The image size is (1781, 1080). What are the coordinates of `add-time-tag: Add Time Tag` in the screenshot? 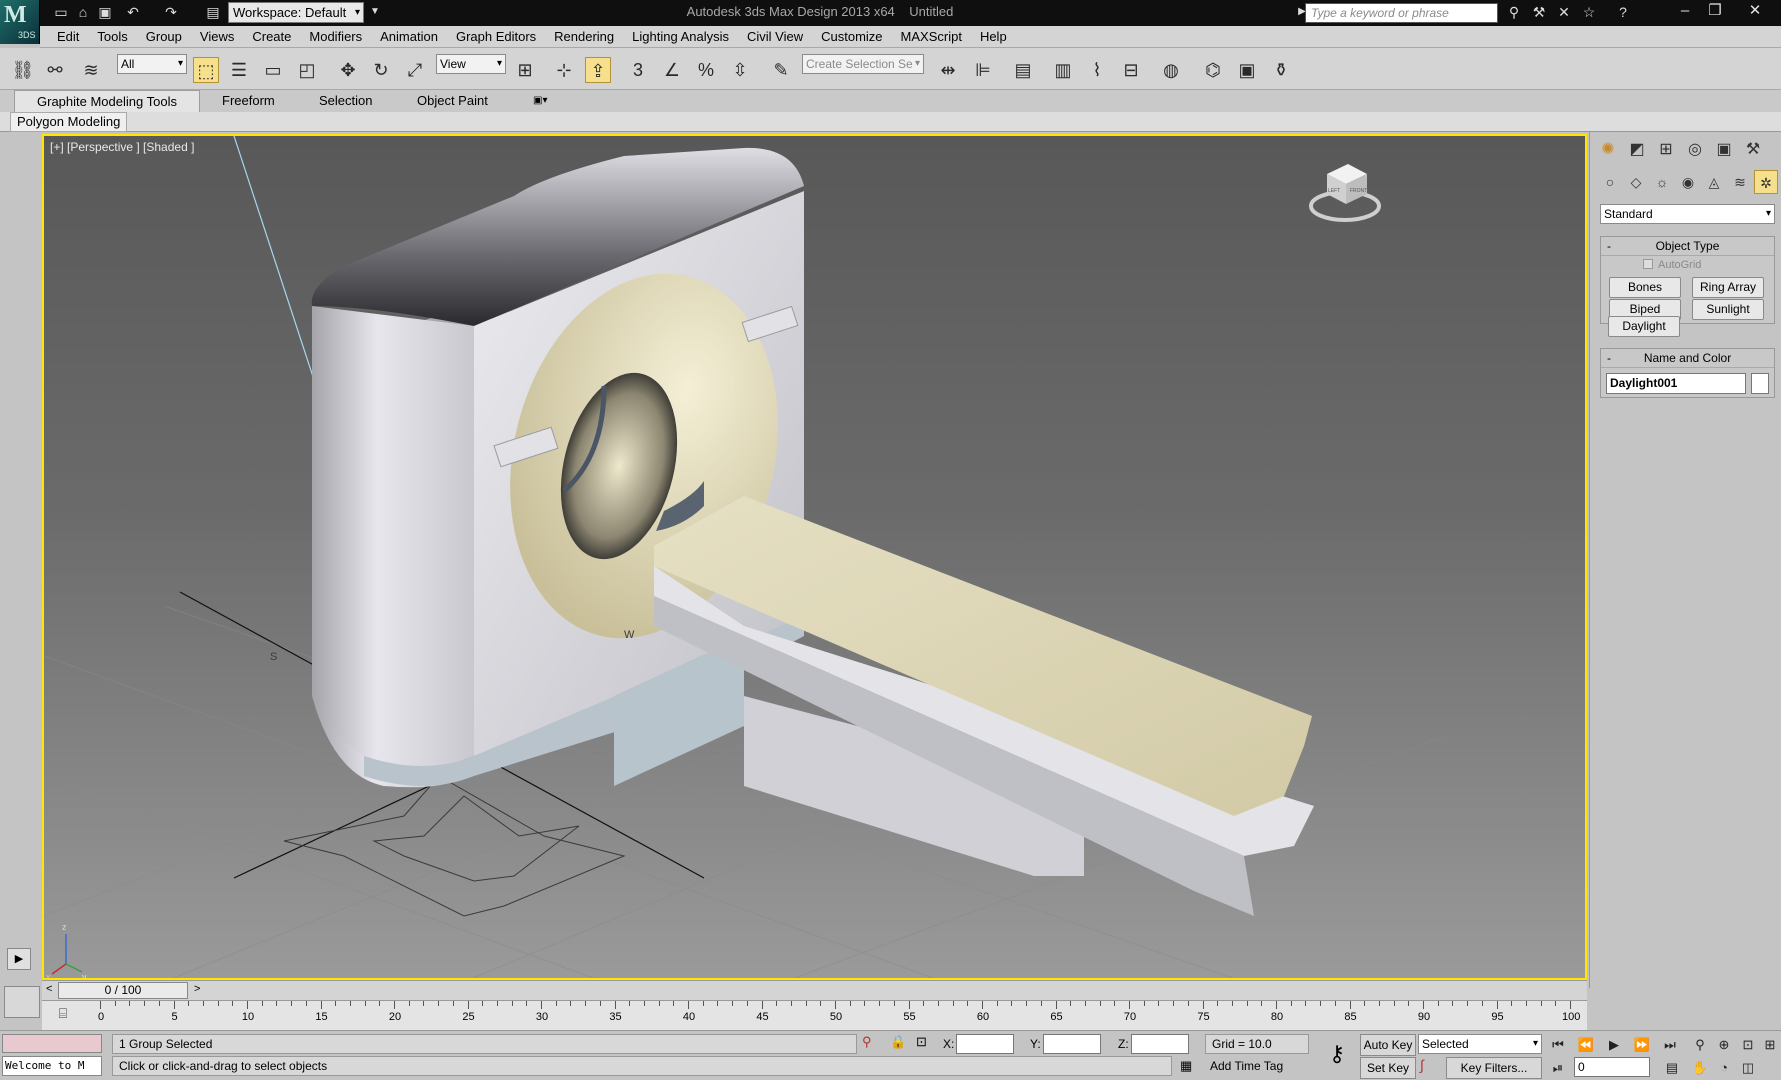 It's located at (1258, 1066).